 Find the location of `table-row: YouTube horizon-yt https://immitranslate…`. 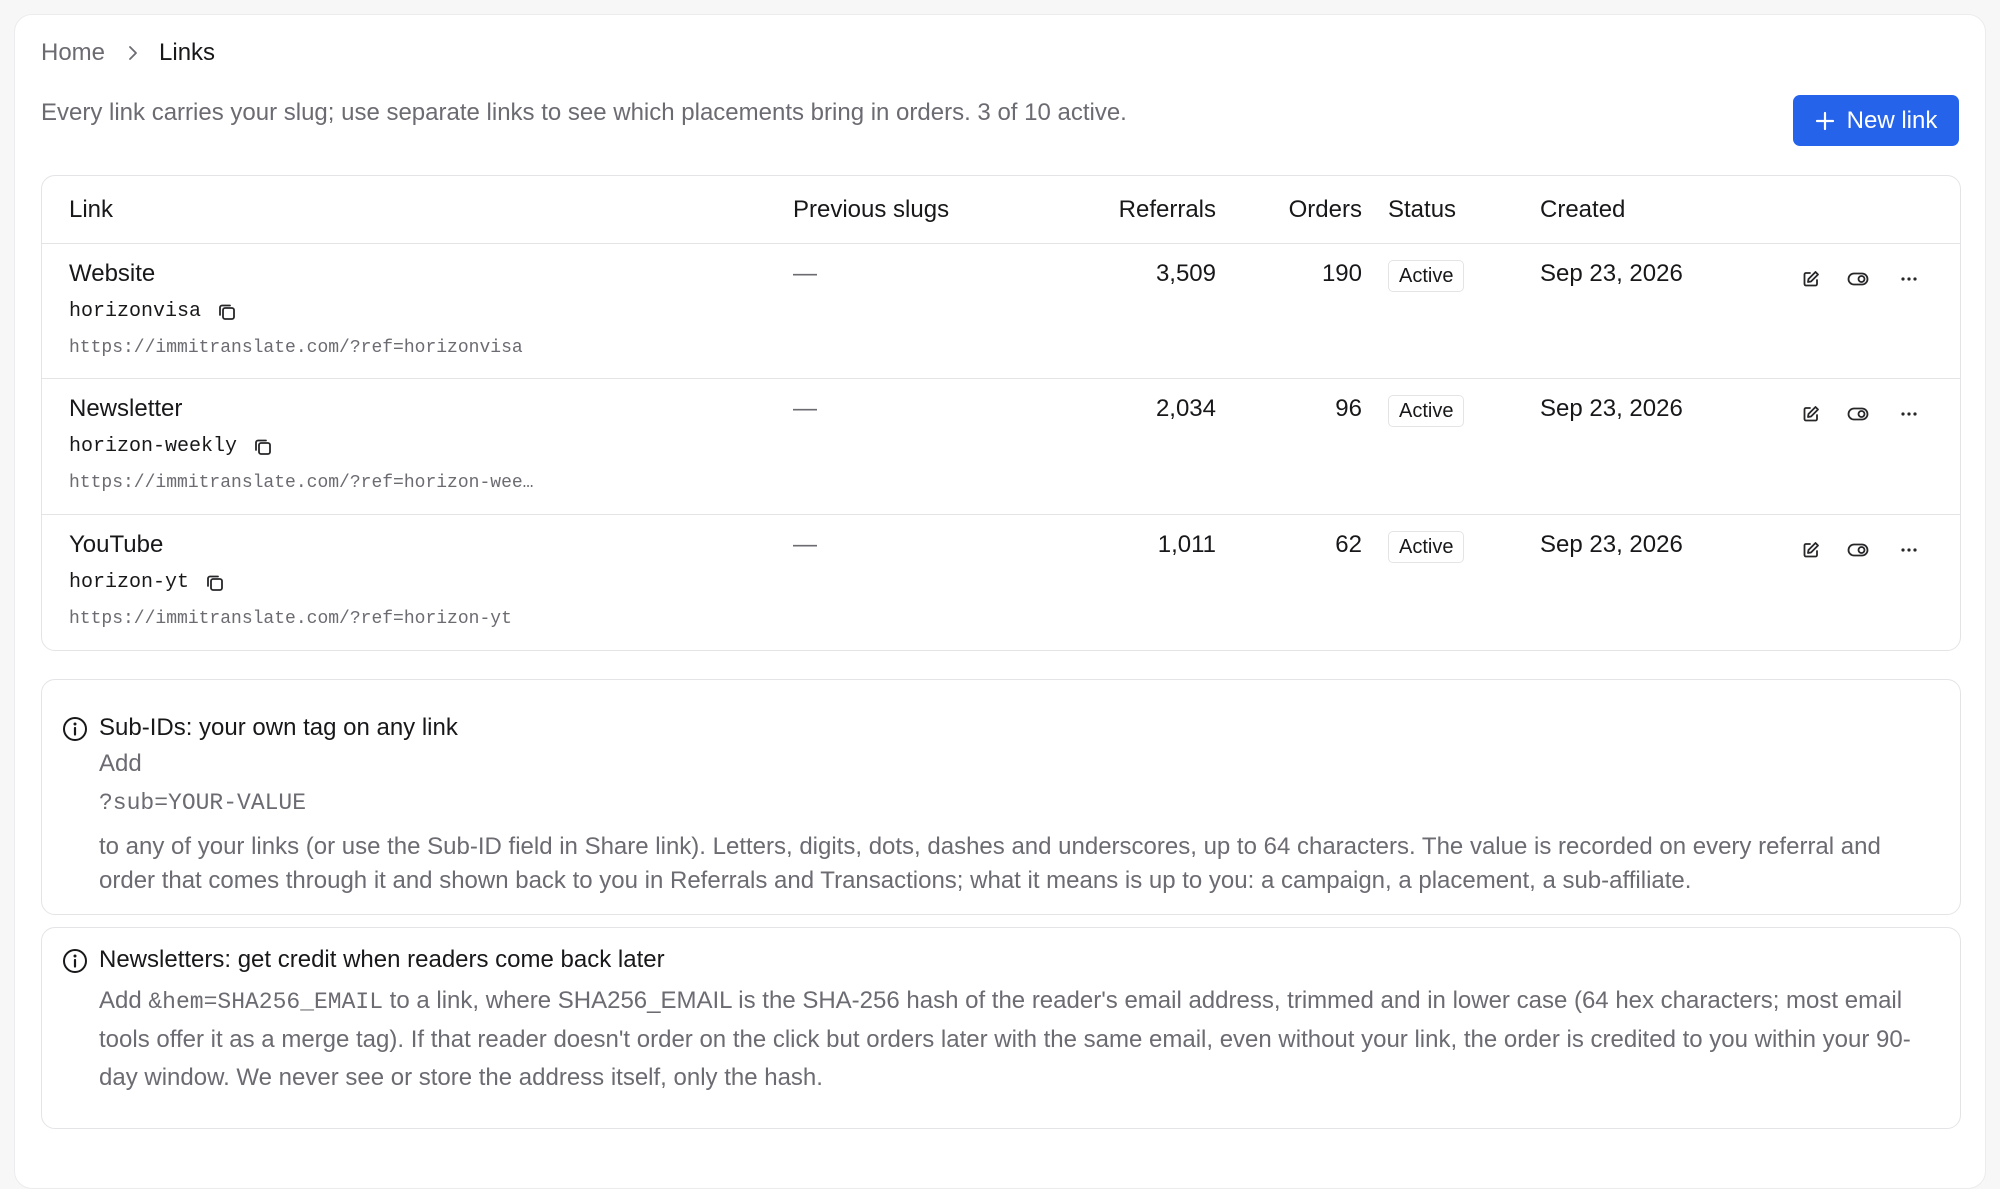

table-row: YouTube horizon-yt https://immitranslate… is located at coordinates (1001, 582).